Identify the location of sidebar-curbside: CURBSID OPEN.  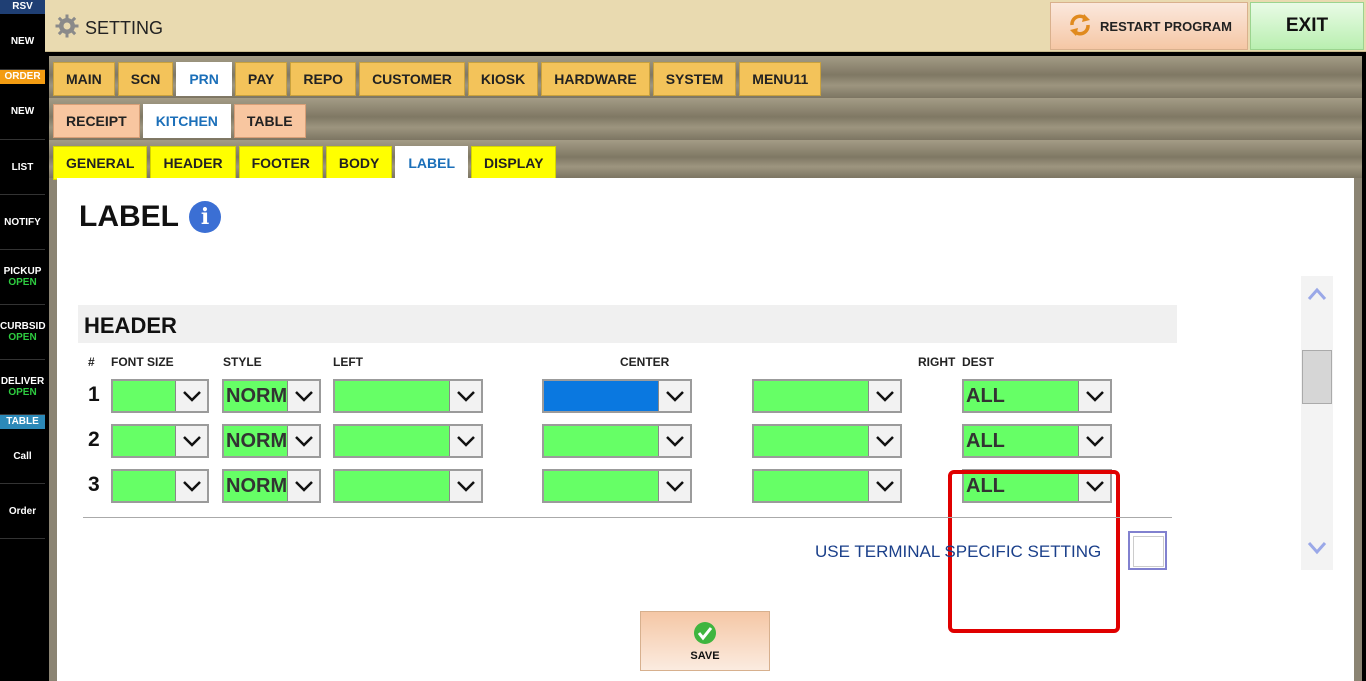
(23, 332).